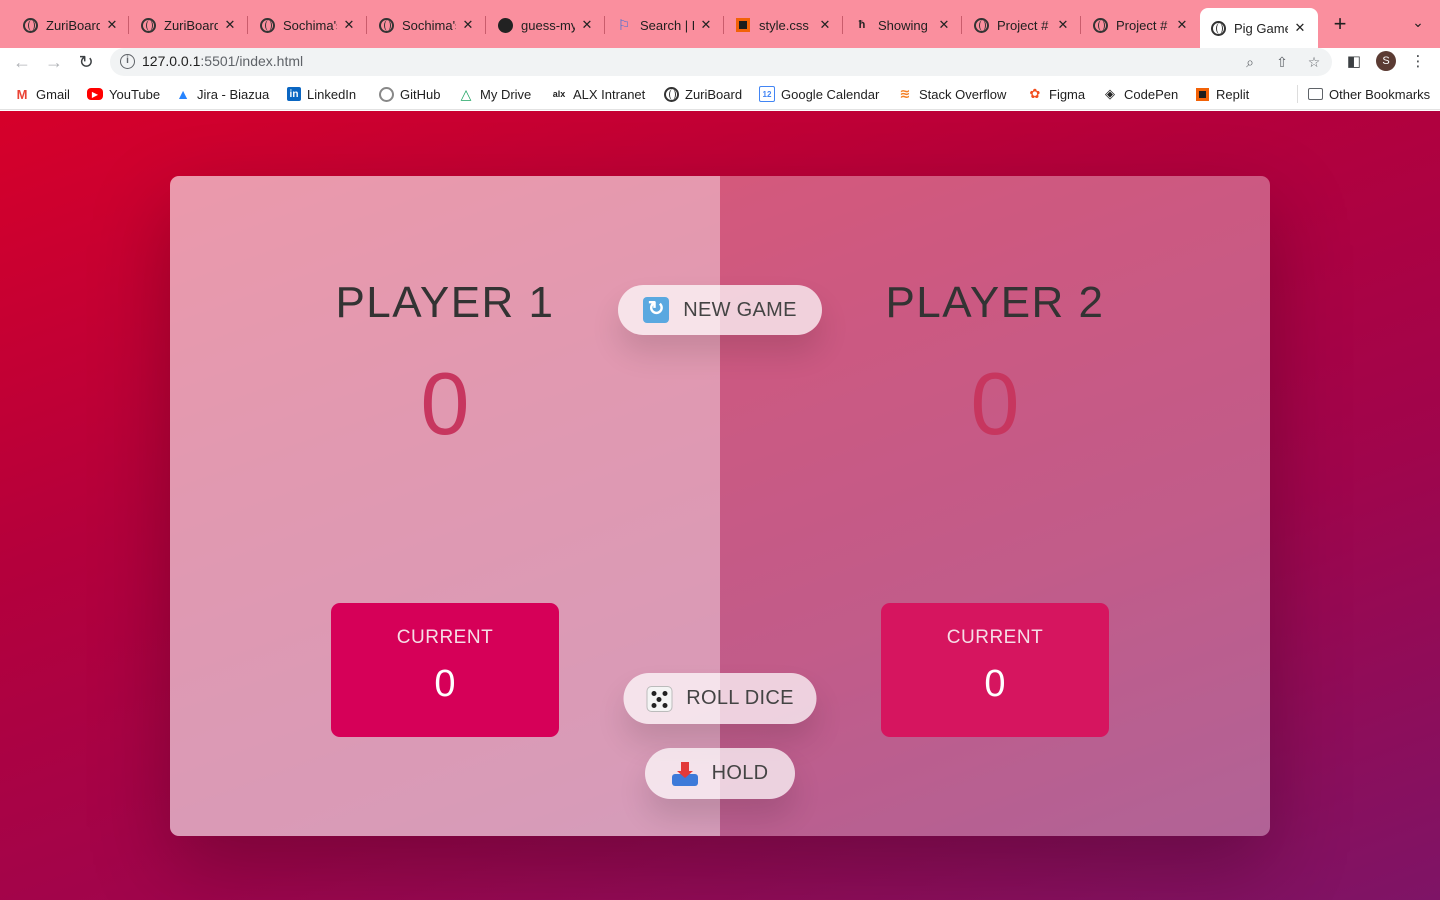 The image size is (1440, 900). What do you see at coordinates (609, 94) in the screenshot?
I see `bookmark-label: ALX Intranet` at bounding box center [609, 94].